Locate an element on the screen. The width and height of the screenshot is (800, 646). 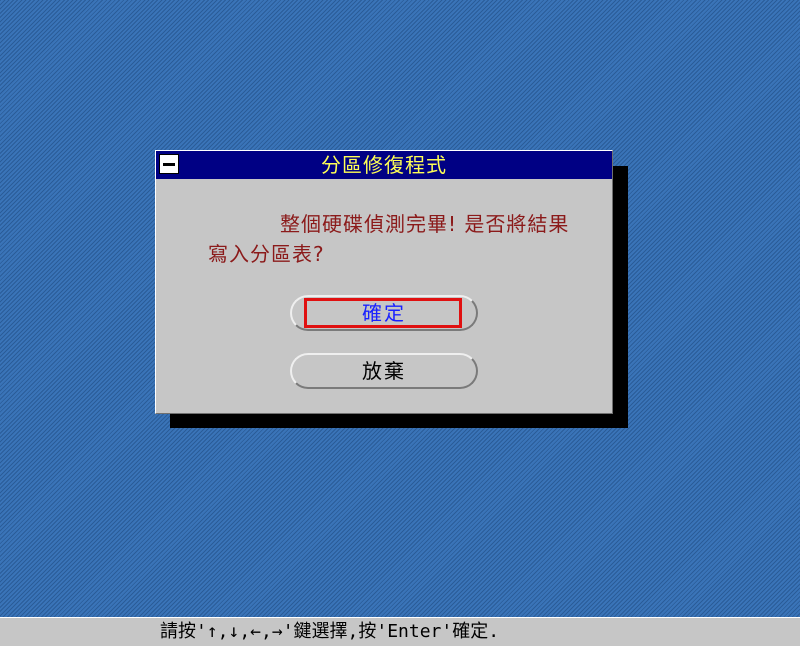
dialog-message: 整個硬碟偵測完畢! 是否將結果寫入分區表? is located at coordinates (389, 239).